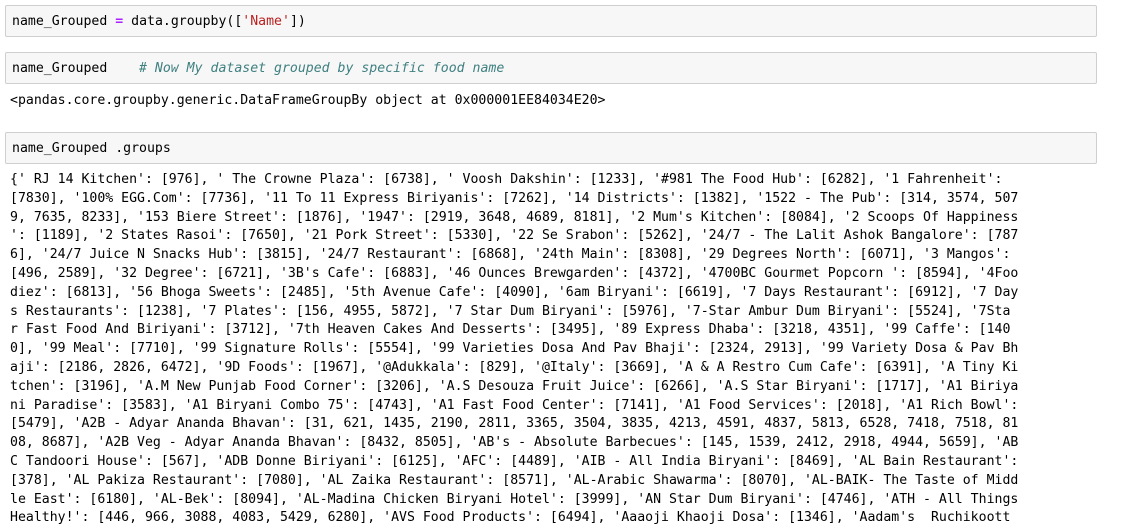  I want to click on code-string-literal: 'Name', so click(266, 21).